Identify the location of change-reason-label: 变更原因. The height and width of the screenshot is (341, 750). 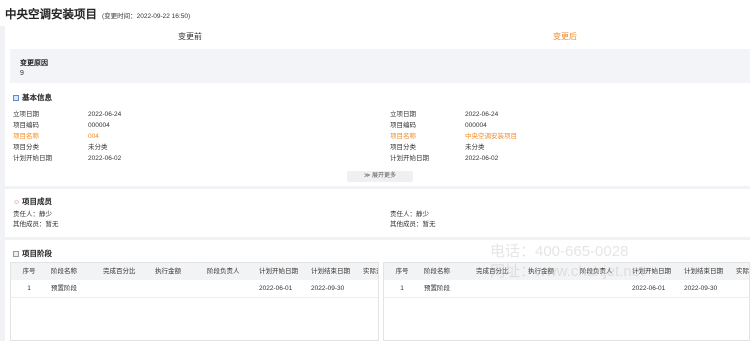
(34, 63).